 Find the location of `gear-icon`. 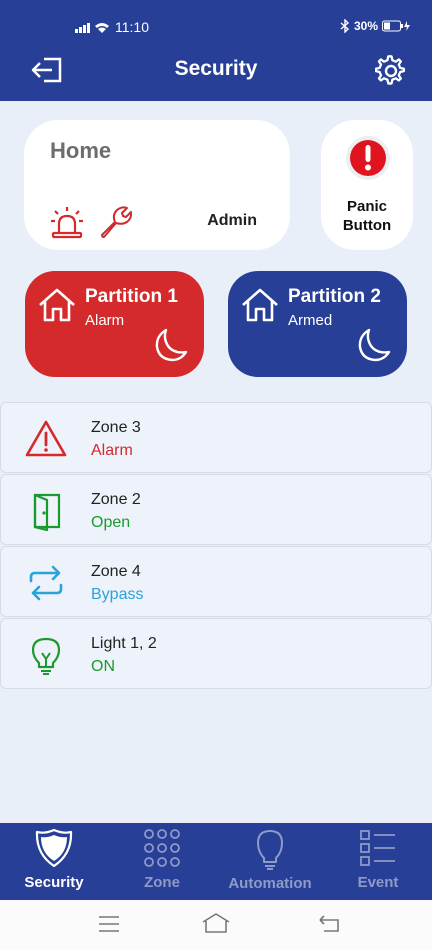

gear-icon is located at coordinates (391, 71).